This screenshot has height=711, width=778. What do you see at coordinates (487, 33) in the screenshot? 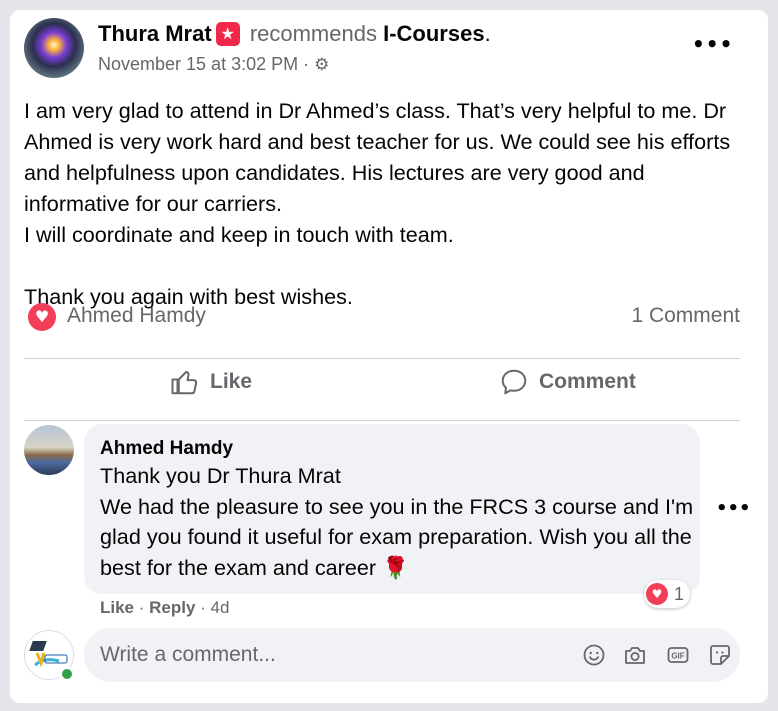
I see `page-suffix: .` at bounding box center [487, 33].